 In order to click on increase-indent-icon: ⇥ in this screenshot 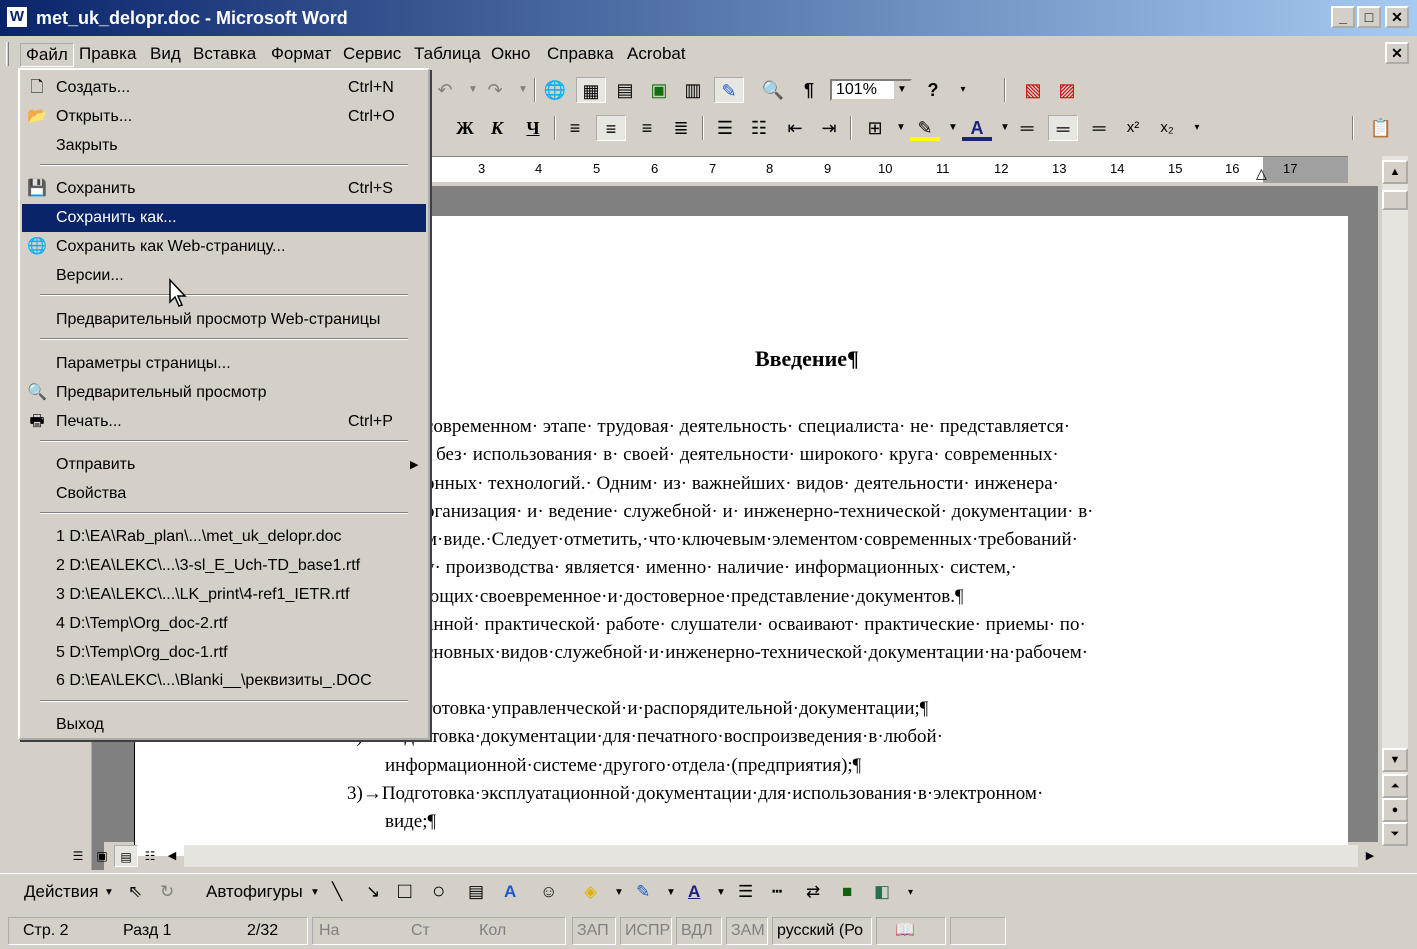, I will do `click(829, 128)`.